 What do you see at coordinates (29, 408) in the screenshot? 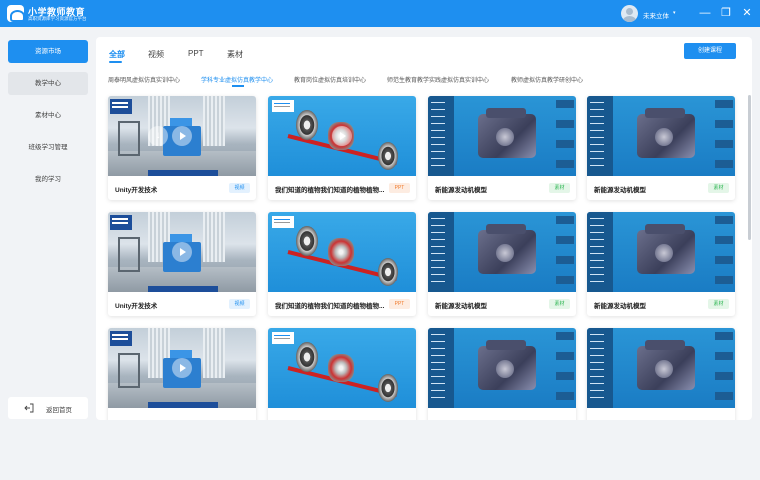
I see `exit-icon` at bounding box center [29, 408].